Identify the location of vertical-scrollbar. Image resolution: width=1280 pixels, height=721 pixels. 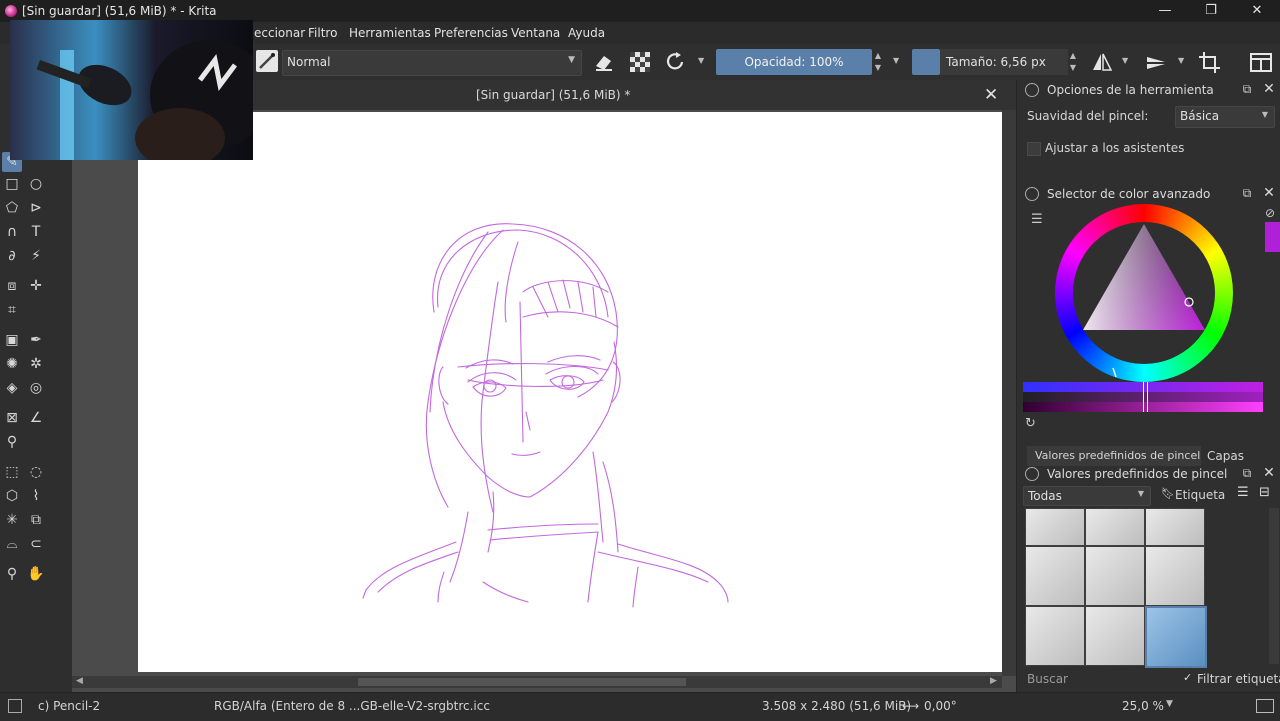
(1009, 393).